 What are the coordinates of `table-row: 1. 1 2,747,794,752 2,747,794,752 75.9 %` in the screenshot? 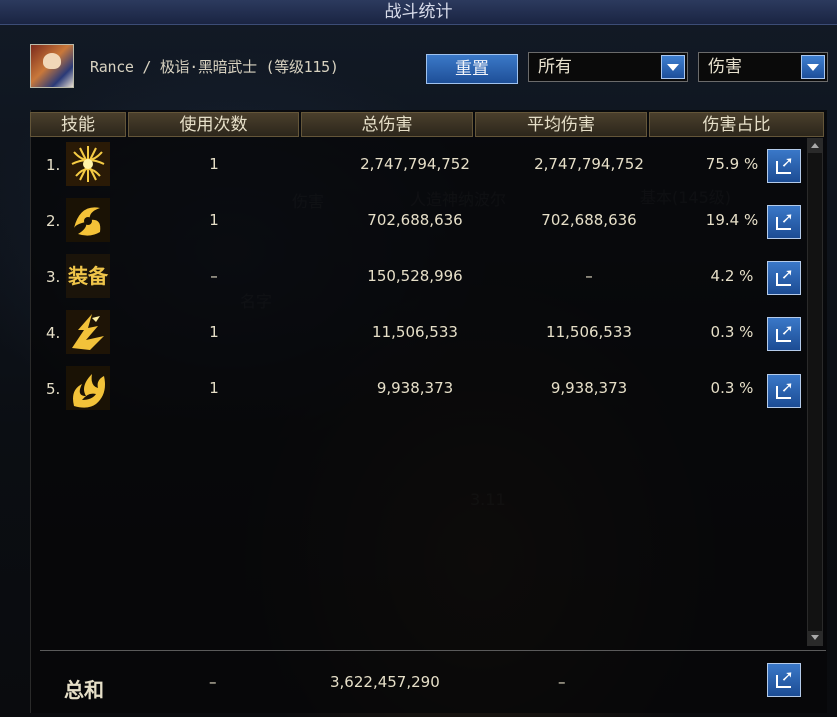 It's located at (400, 166).